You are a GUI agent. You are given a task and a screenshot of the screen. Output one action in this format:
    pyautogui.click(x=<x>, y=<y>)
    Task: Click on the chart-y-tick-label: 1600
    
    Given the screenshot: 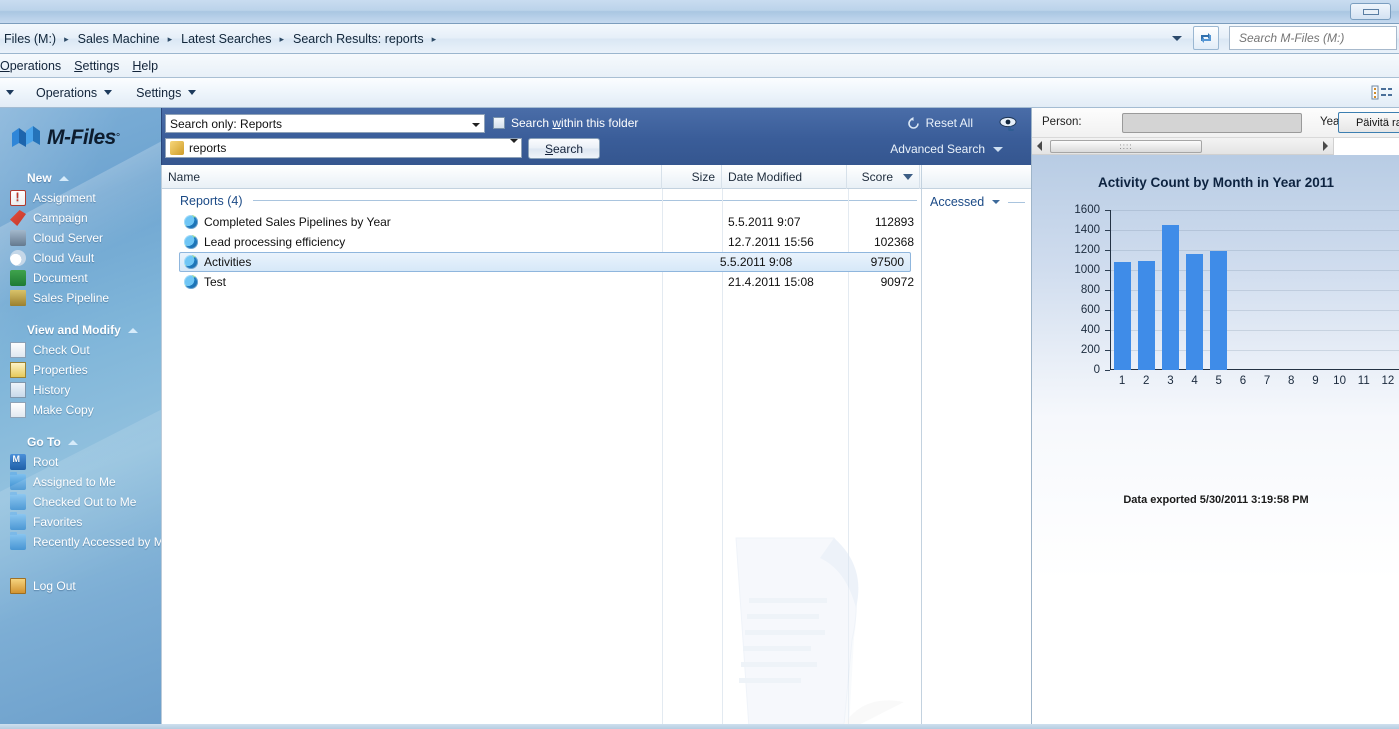 What is the action you would take?
    pyautogui.click(x=1087, y=210)
    